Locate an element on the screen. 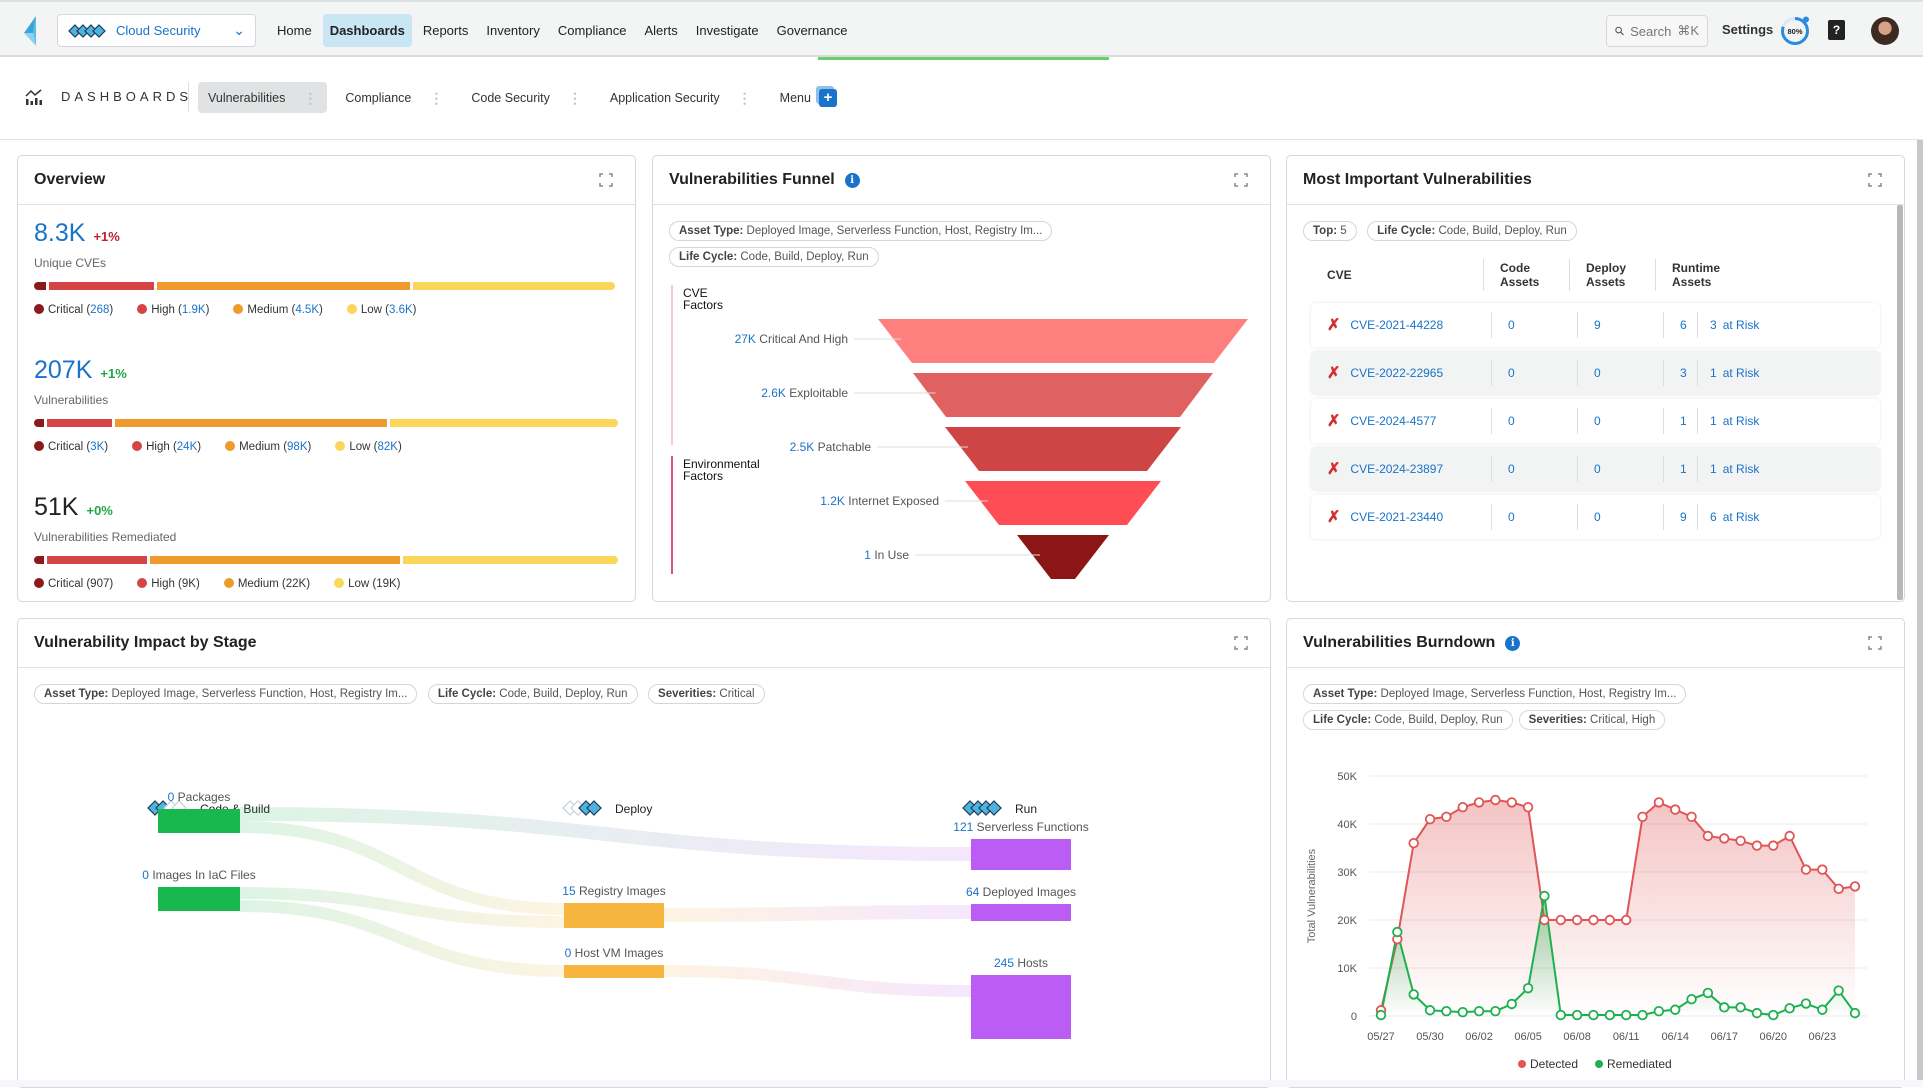 This screenshot has height=1089, width=1923. sankey-node-serverless is located at coordinates (1021, 854).